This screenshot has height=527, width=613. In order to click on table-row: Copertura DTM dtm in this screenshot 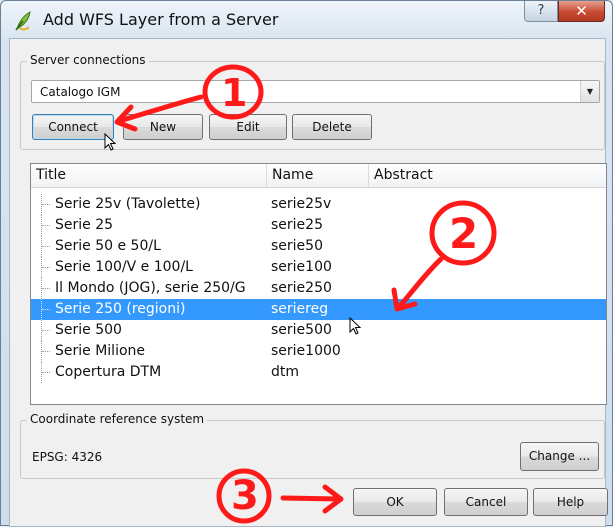, I will do `click(318, 372)`.